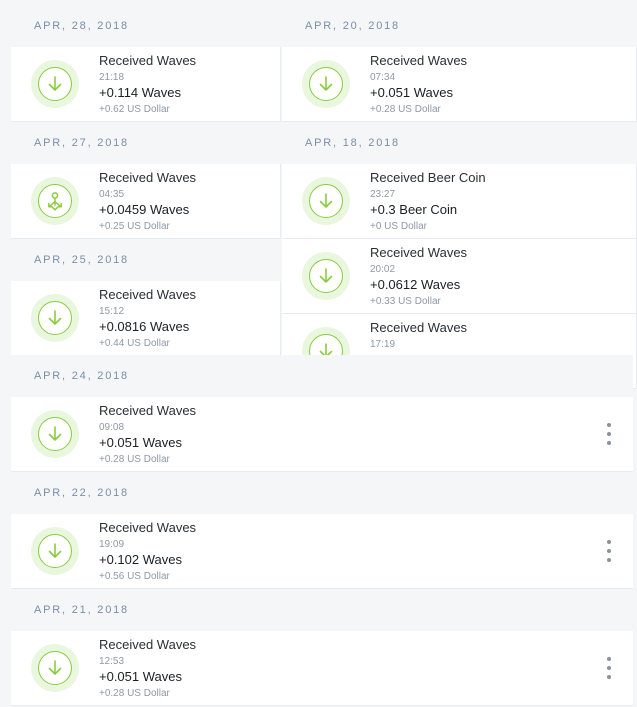 The width and height of the screenshot is (637, 707). What do you see at coordinates (459, 26) in the screenshot?
I see `date-group-header: APR, 20, 2018` at bounding box center [459, 26].